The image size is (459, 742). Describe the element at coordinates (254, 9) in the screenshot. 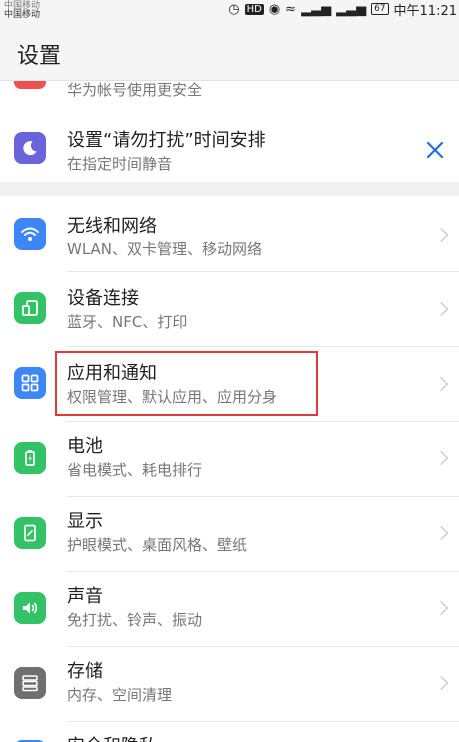

I see `hd-icon: HD` at that location.